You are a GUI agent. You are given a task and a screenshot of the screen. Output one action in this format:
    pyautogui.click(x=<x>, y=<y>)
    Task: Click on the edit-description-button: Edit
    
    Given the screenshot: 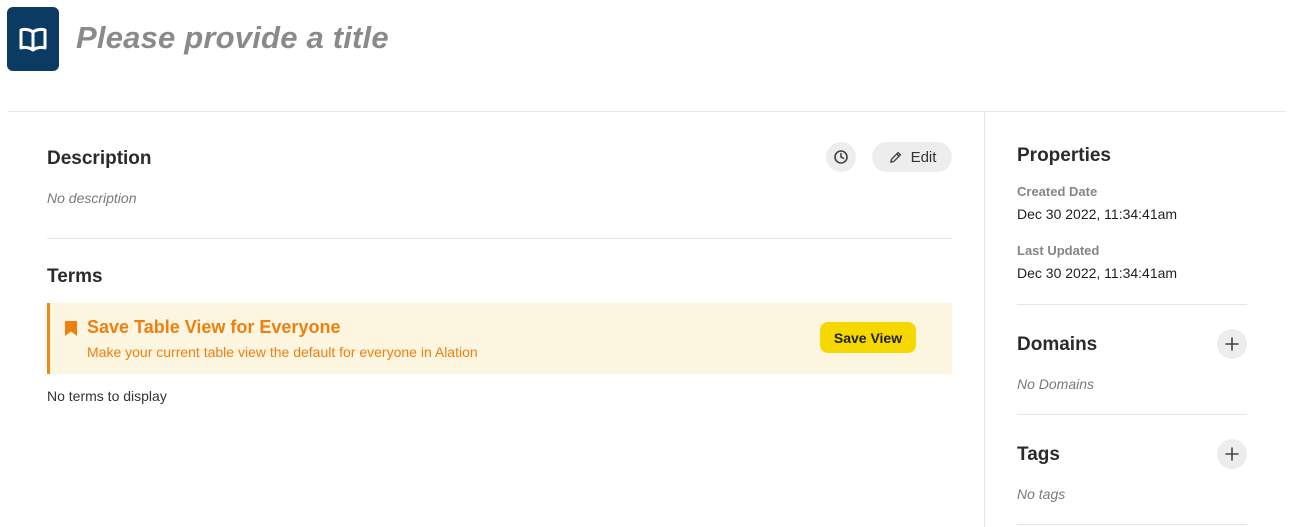 What is the action you would take?
    pyautogui.click(x=912, y=157)
    